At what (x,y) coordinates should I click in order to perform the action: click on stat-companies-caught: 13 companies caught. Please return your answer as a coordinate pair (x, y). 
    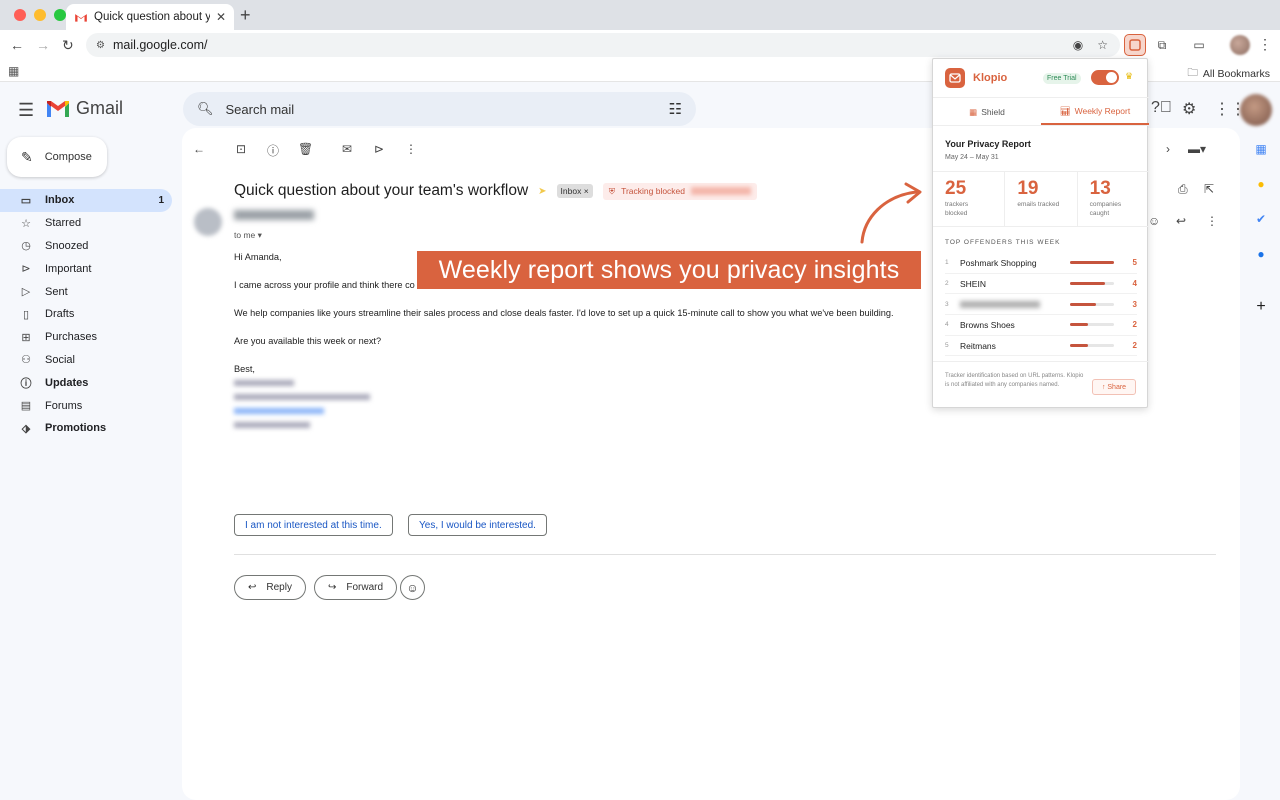
    Looking at the image, I should click on (1113, 199).